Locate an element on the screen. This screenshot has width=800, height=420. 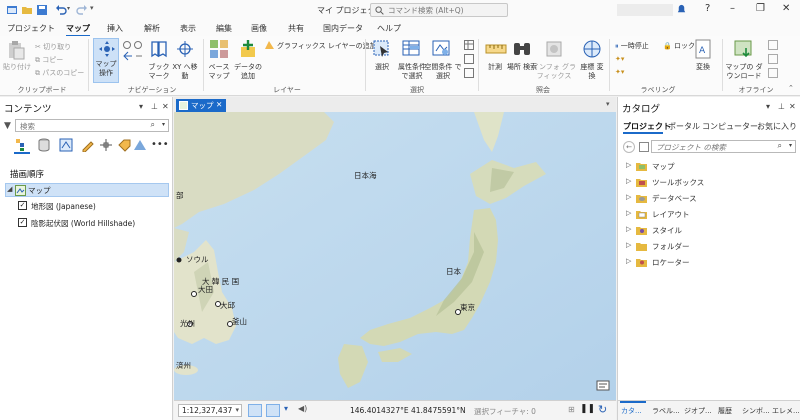
undo-icon is located at coordinates (61, 10).